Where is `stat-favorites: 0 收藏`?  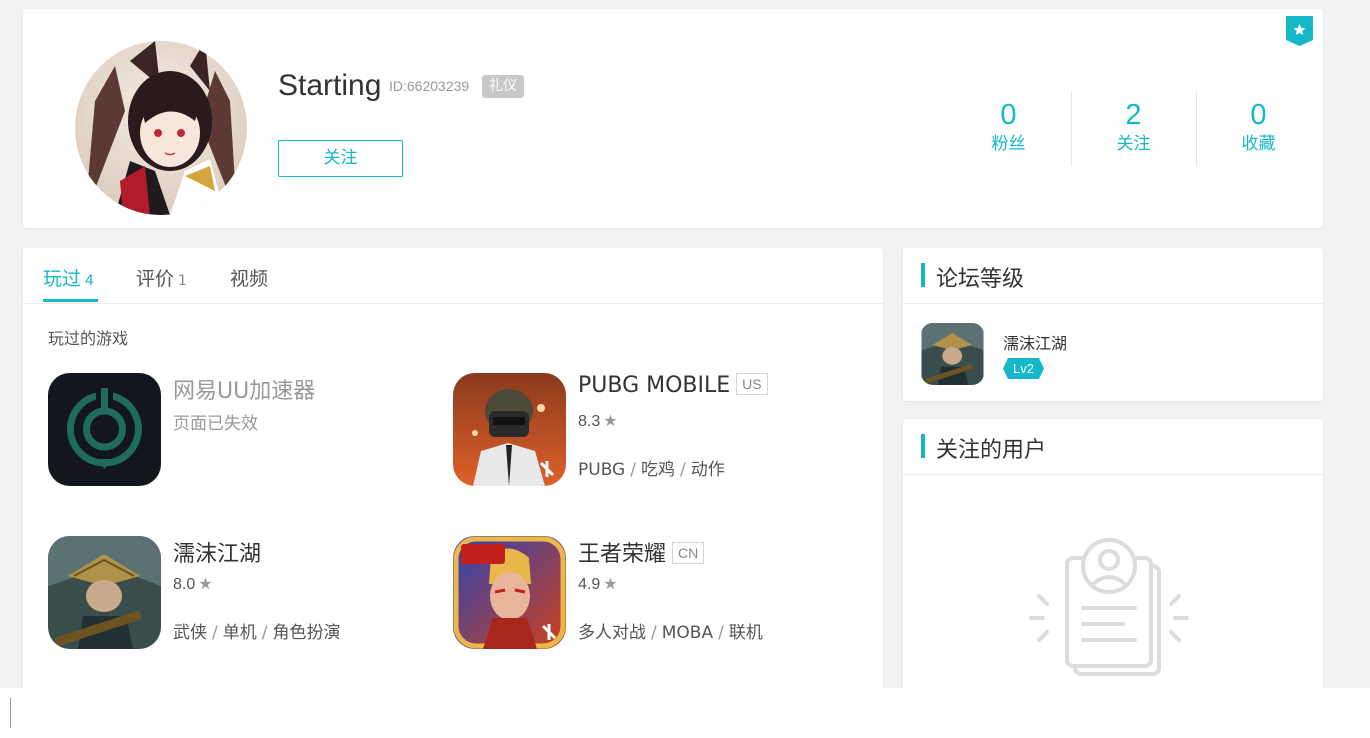 stat-favorites: 0 收藏 is located at coordinates (1258, 129).